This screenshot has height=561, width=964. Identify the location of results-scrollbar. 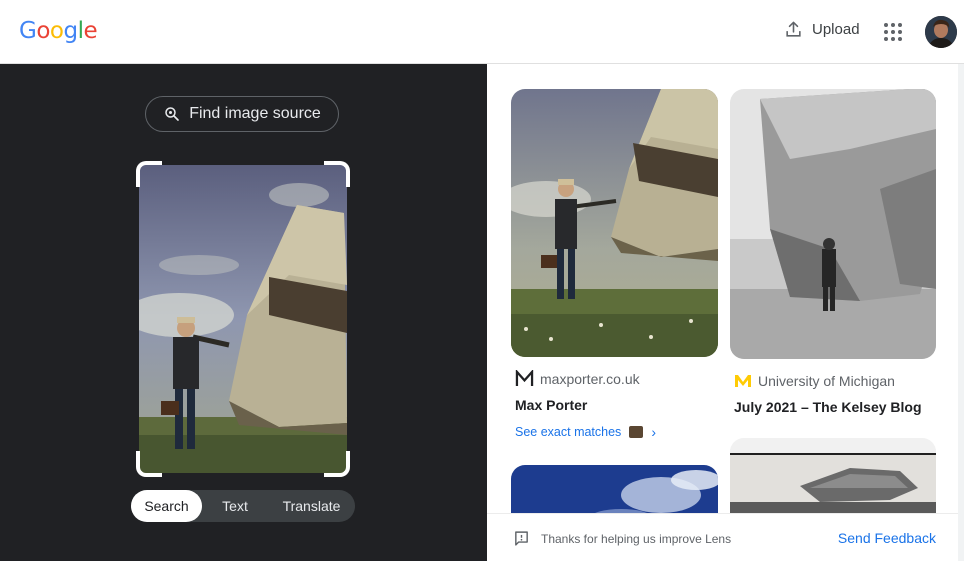
(961, 312).